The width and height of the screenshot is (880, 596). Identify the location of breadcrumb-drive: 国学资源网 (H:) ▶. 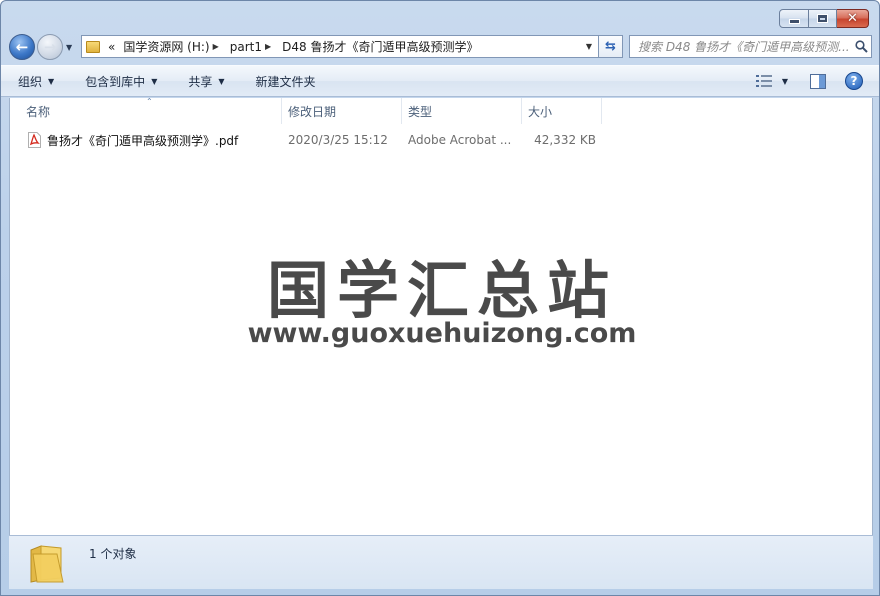
(172, 46).